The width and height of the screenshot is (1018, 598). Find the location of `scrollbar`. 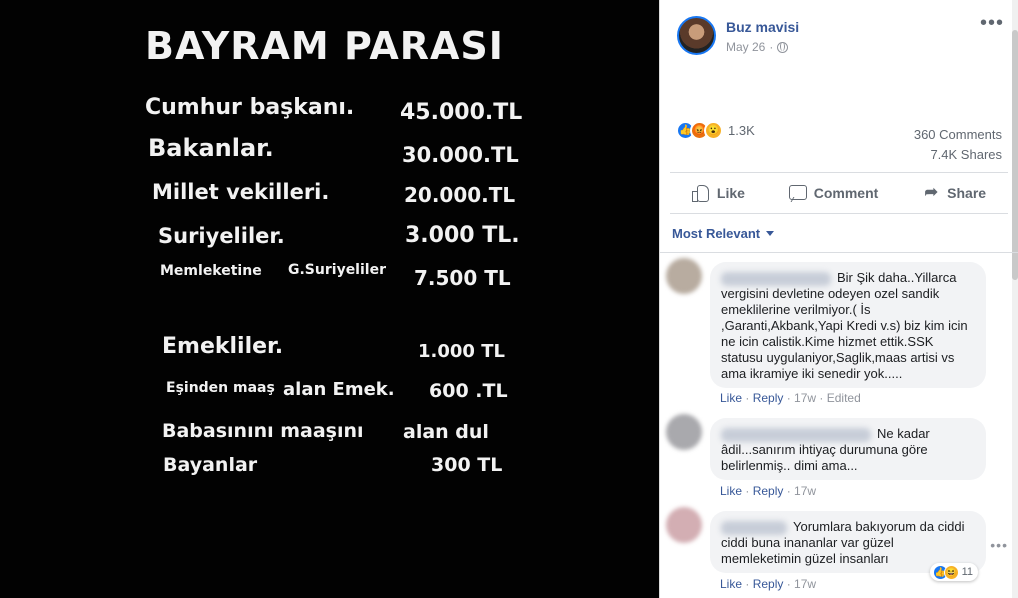

scrollbar is located at coordinates (1015, 299).